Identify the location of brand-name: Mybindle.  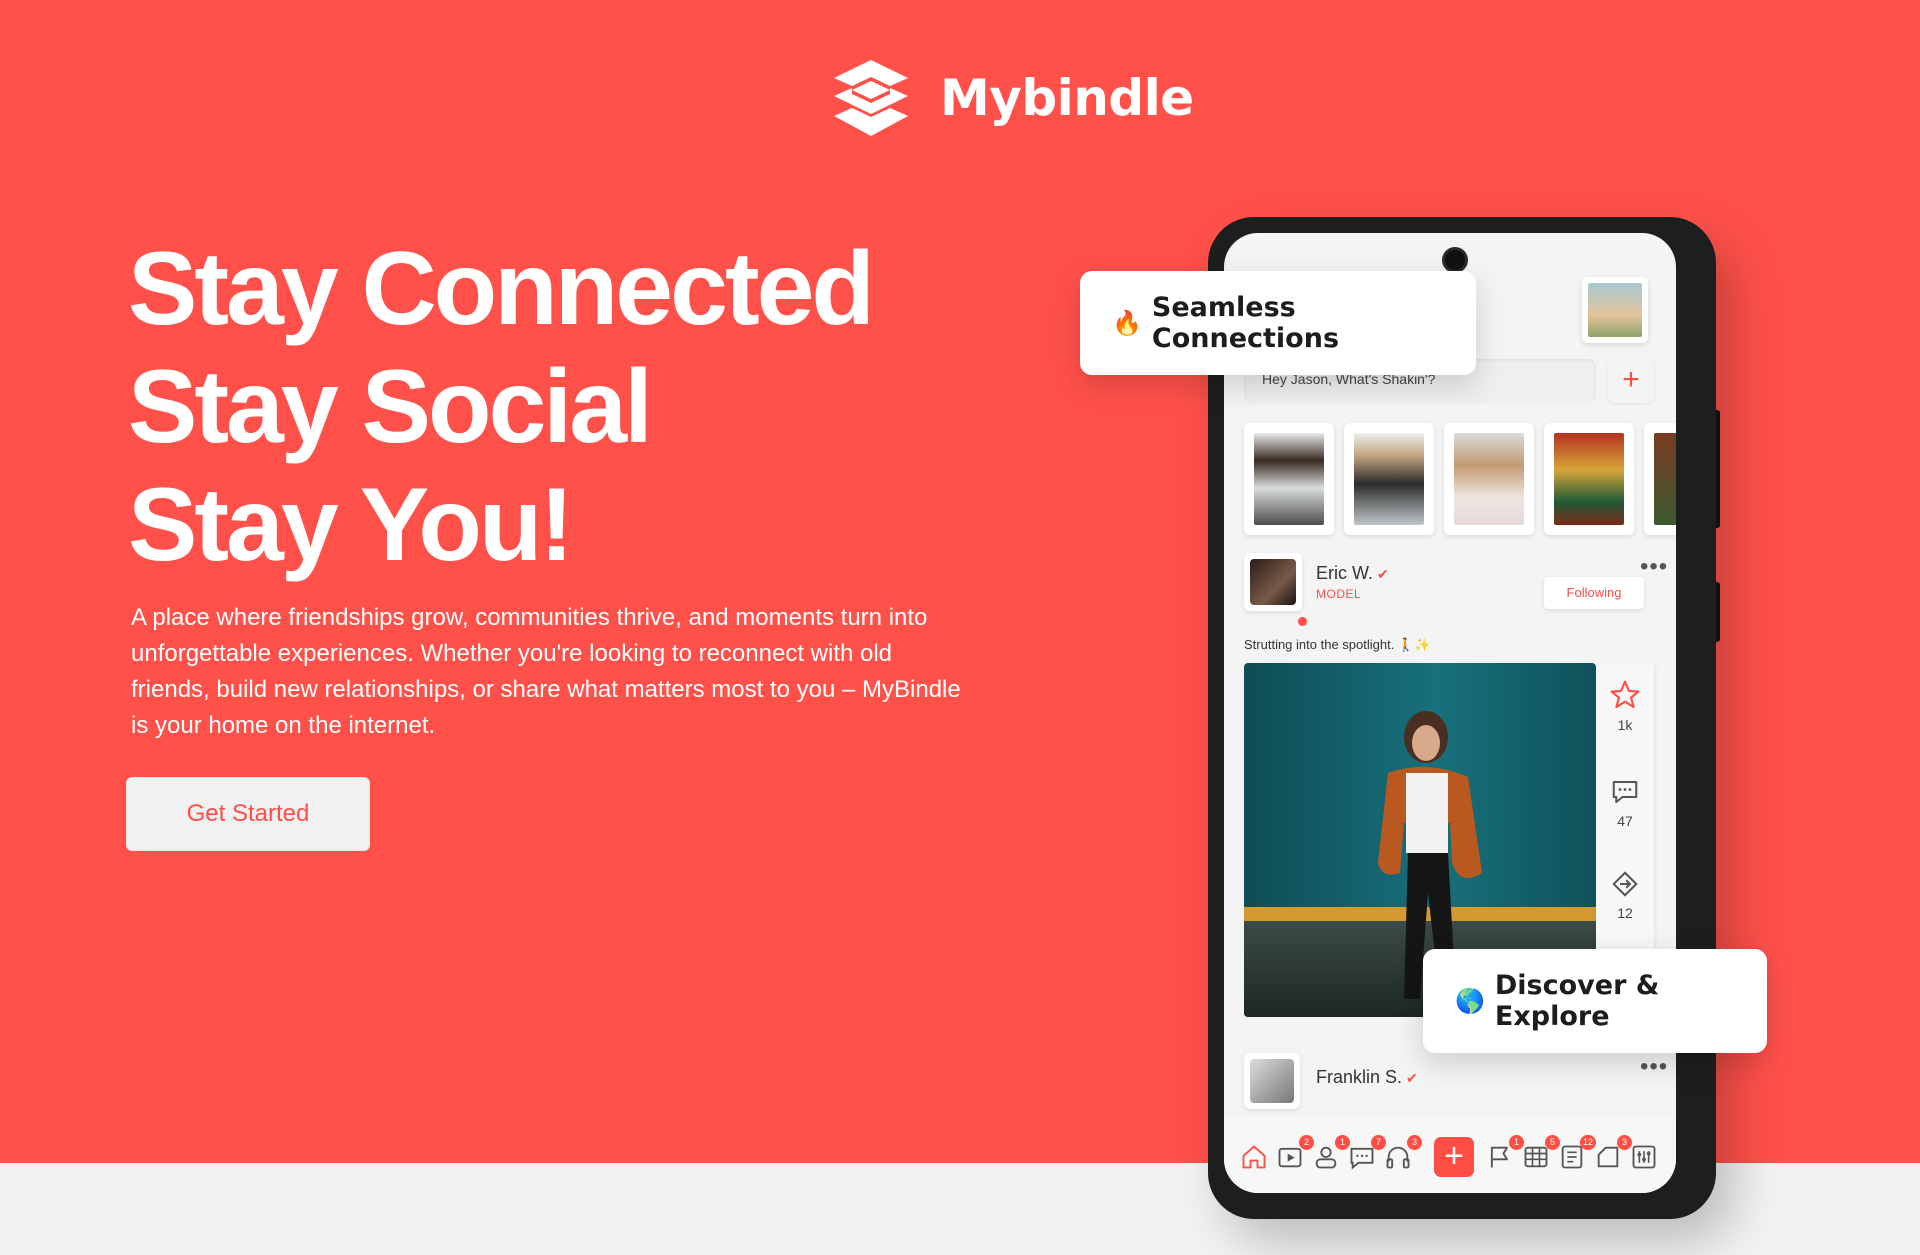
(1067, 98).